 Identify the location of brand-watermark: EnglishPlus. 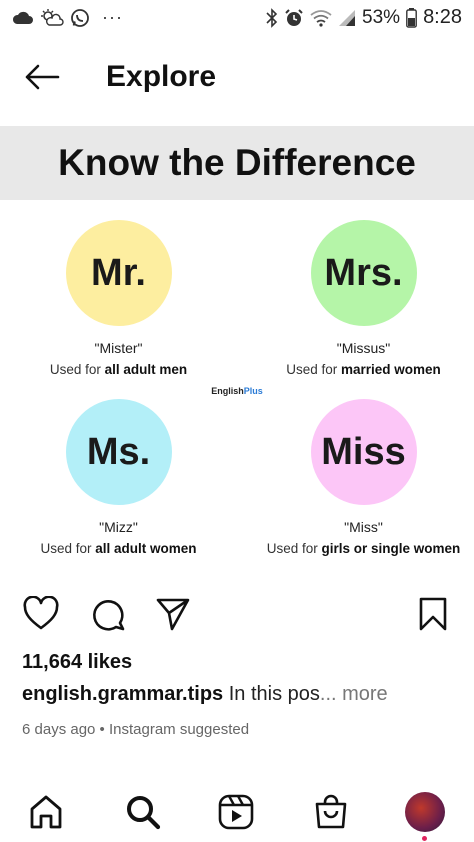
(237, 391).